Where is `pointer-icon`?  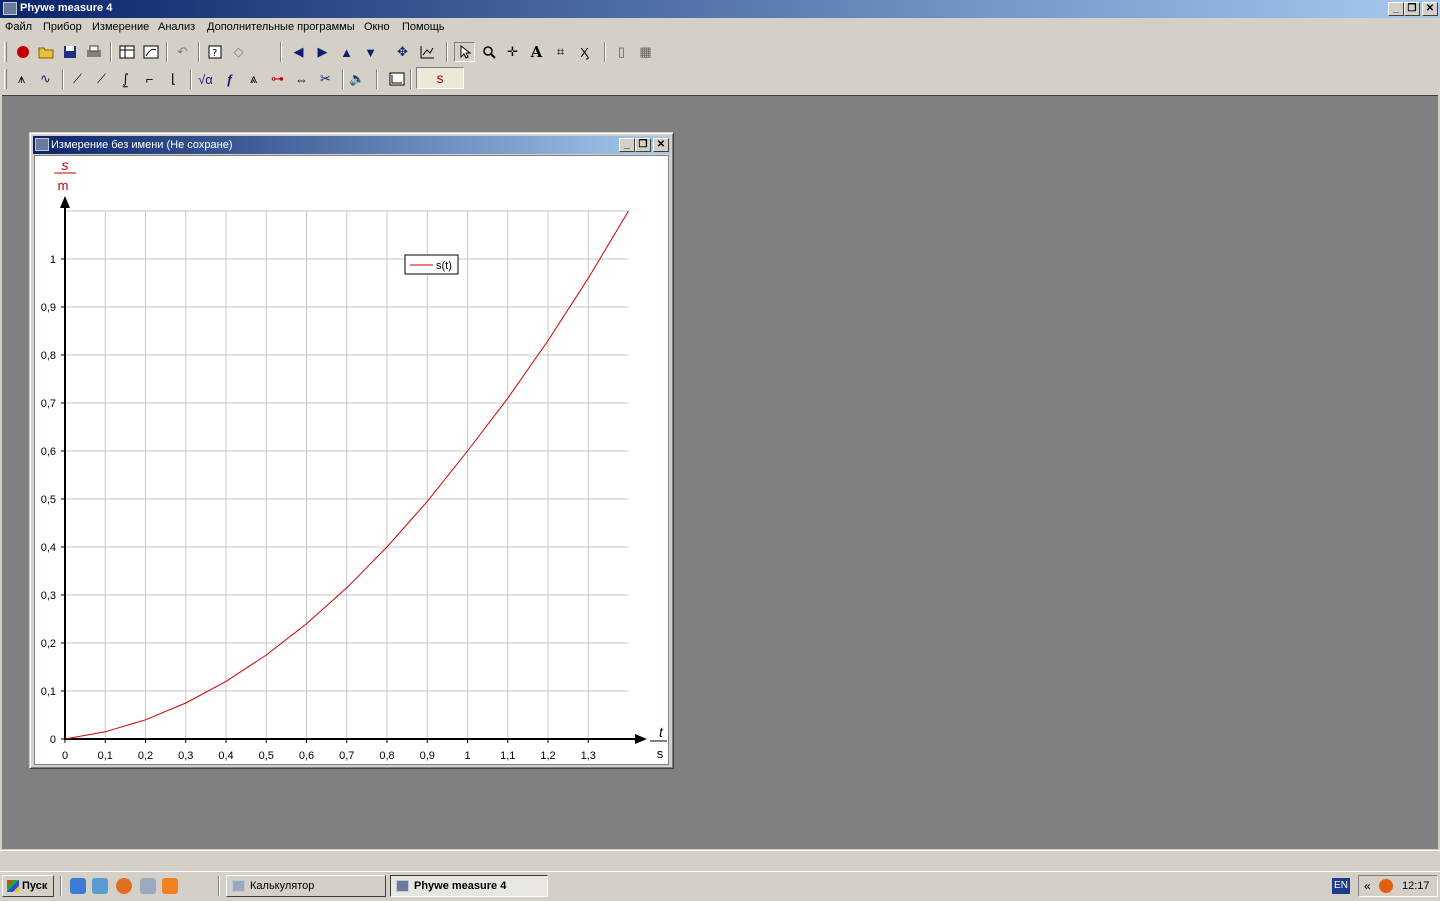
pointer-icon is located at coordinates (464, 52).